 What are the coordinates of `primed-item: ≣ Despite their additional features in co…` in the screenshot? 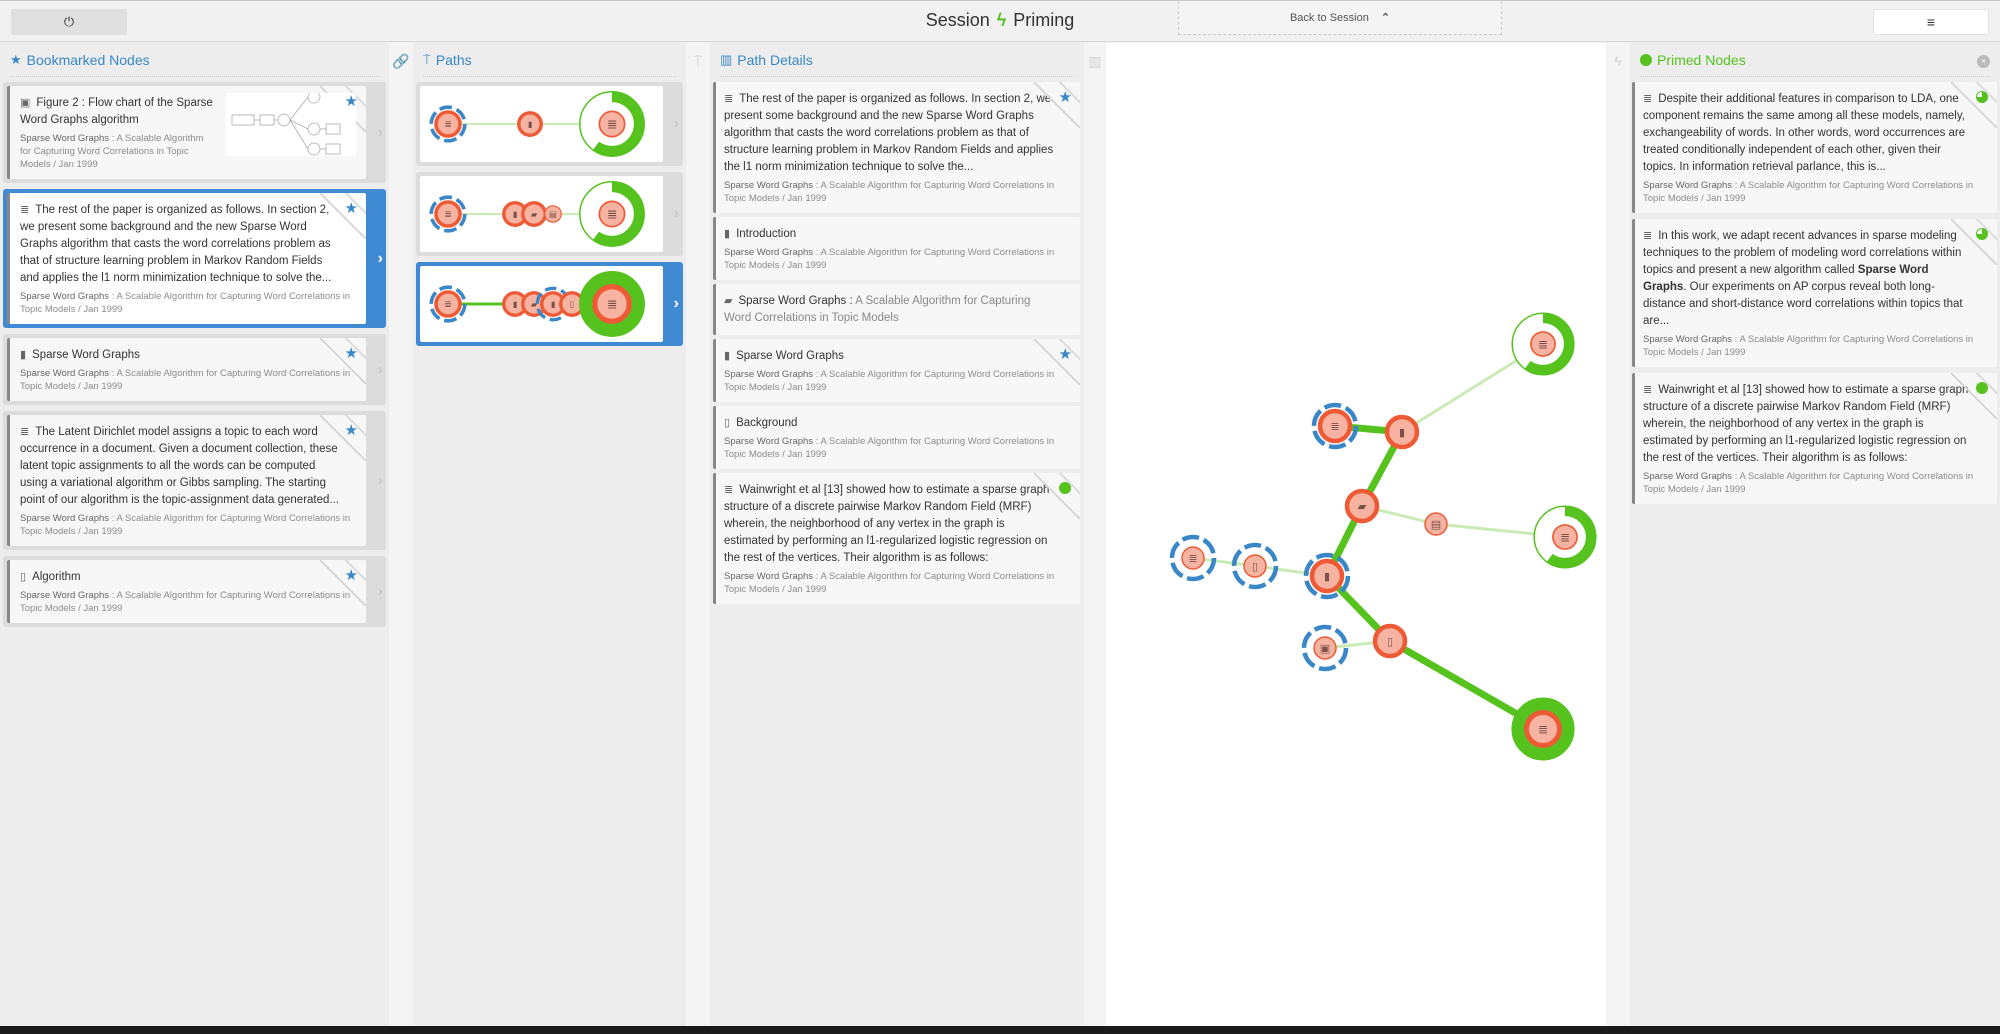 It's located at (1814, 147).